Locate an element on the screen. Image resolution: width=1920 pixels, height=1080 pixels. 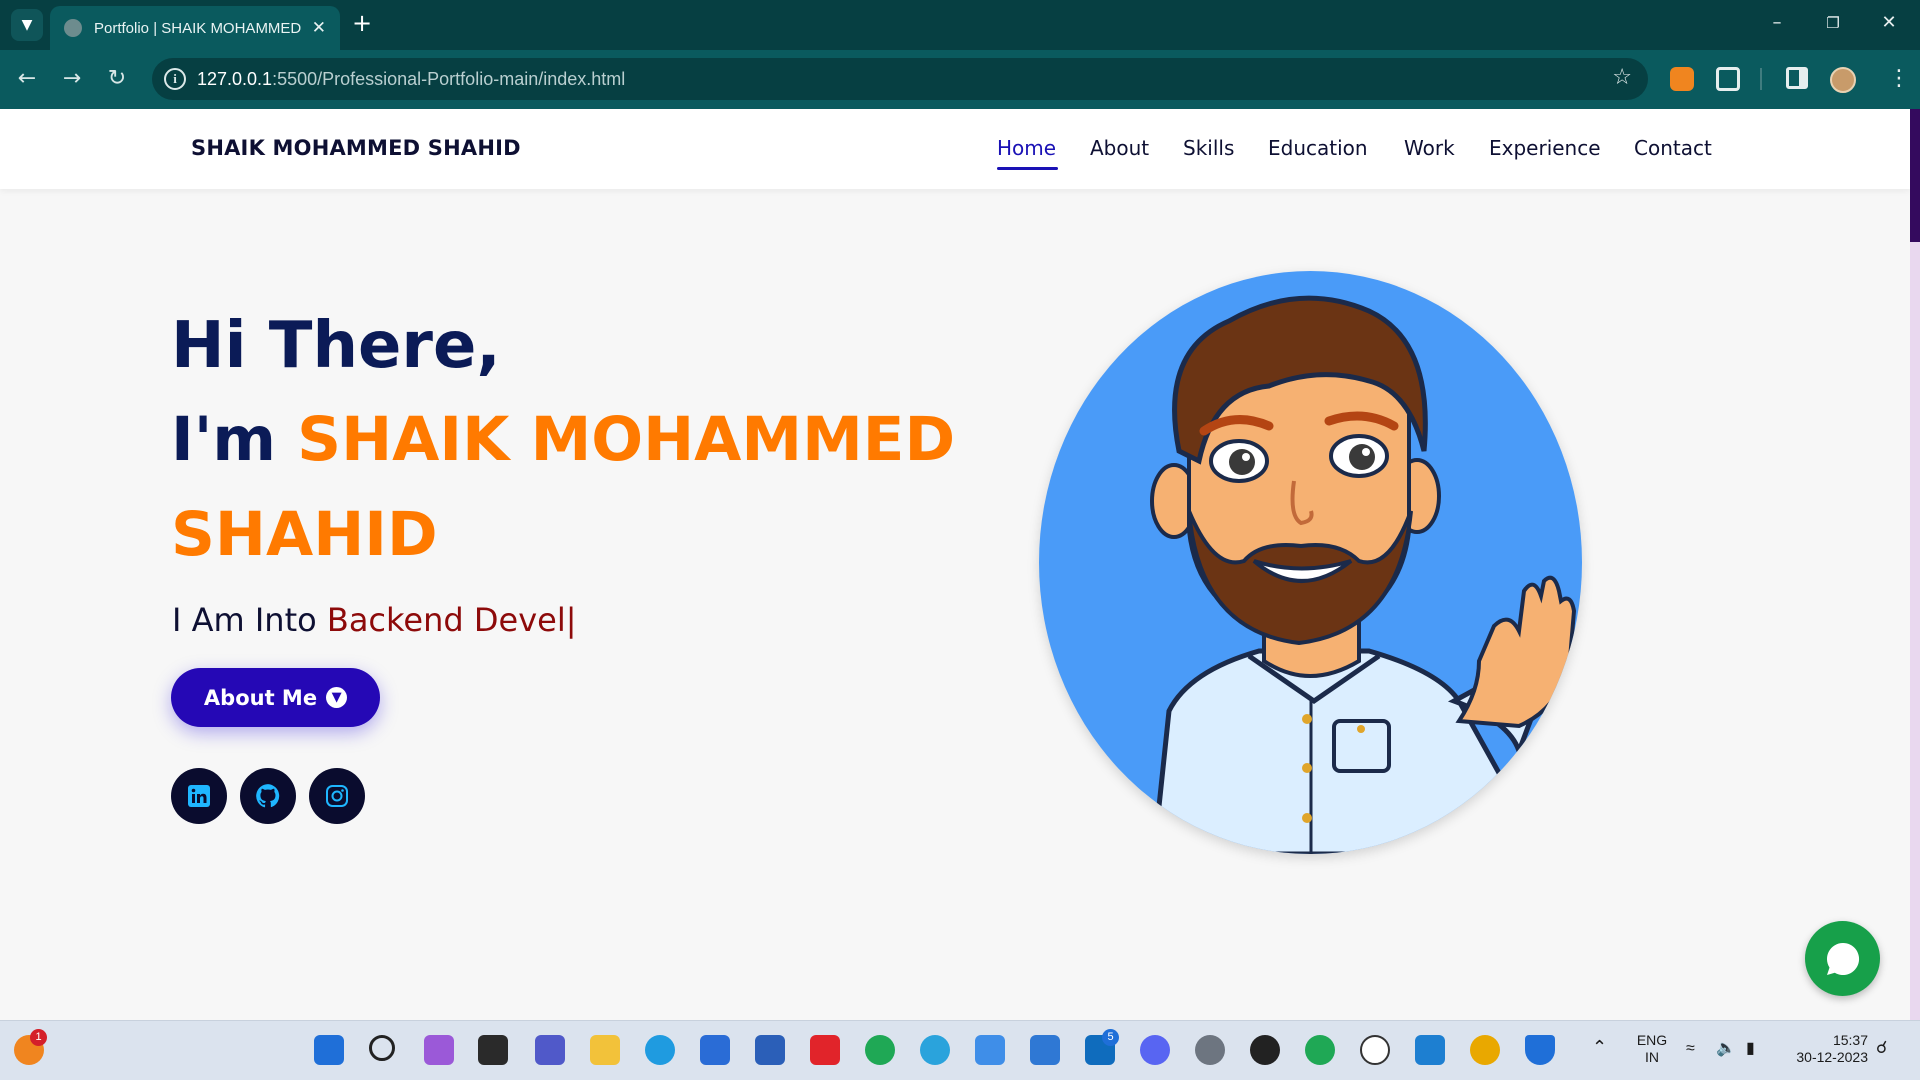
side-panel-icon is located at coordinates (1797, 78).